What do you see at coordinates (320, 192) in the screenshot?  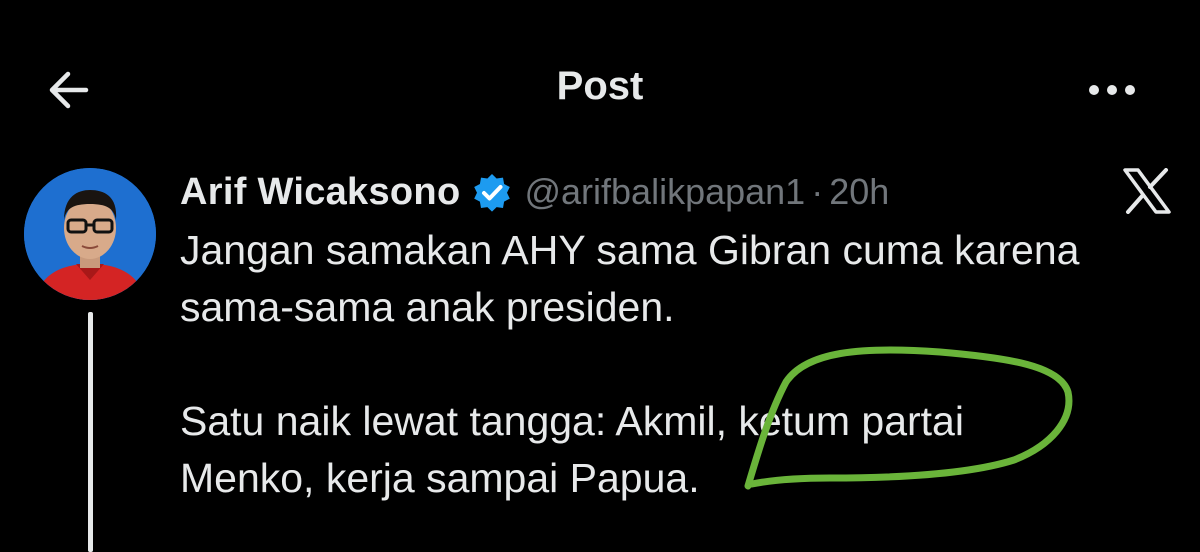 I see `author-name: Arif Wicaksono` at bounding box center [320, 192].